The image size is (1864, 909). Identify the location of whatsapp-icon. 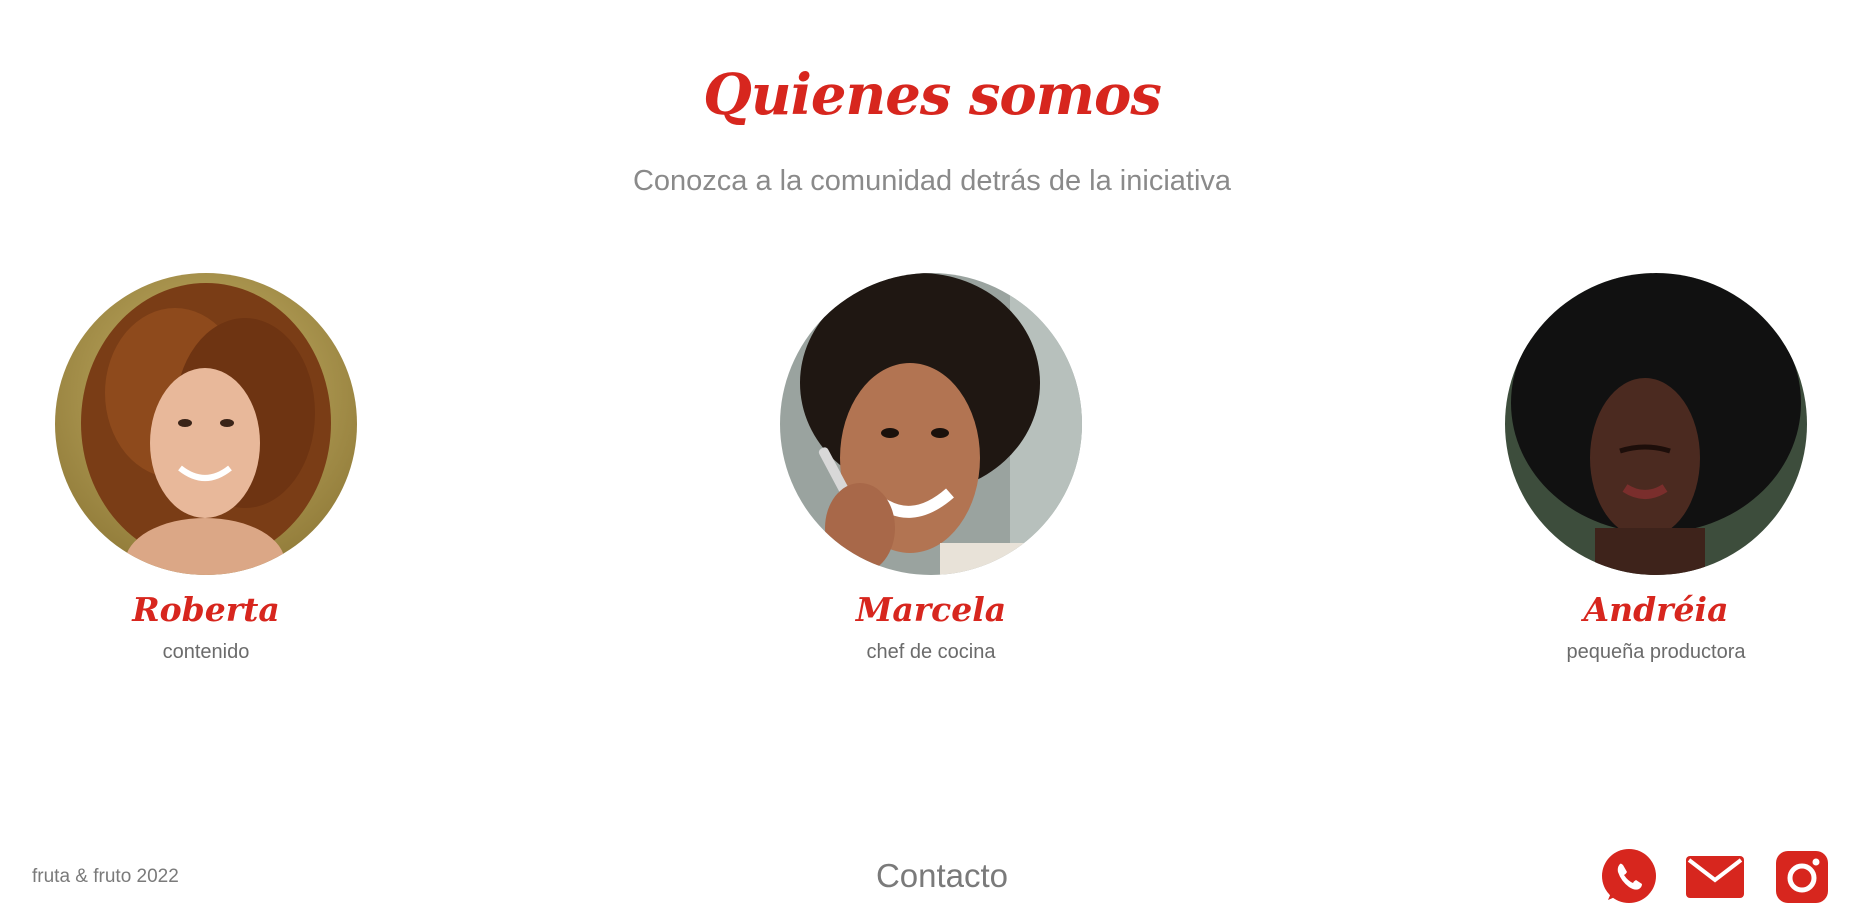
(1629, 878).